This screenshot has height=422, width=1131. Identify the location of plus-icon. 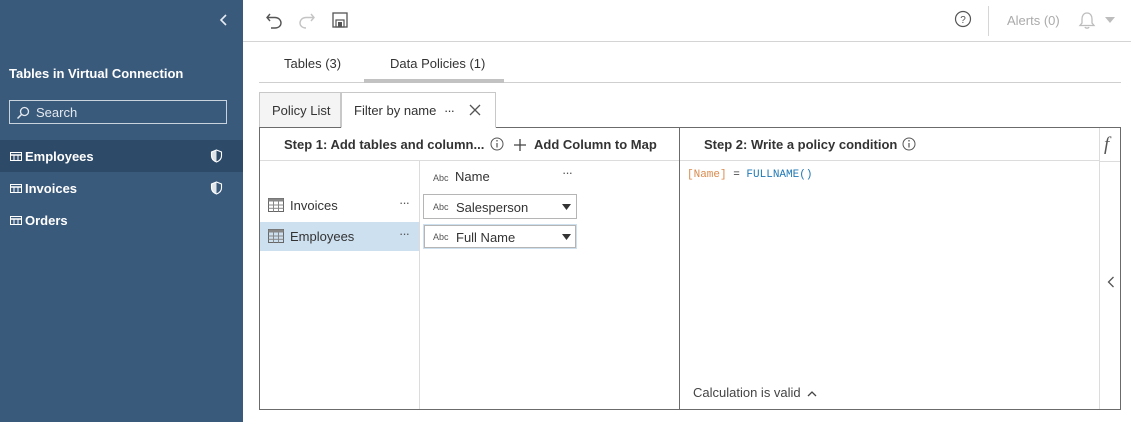
(520, 145).